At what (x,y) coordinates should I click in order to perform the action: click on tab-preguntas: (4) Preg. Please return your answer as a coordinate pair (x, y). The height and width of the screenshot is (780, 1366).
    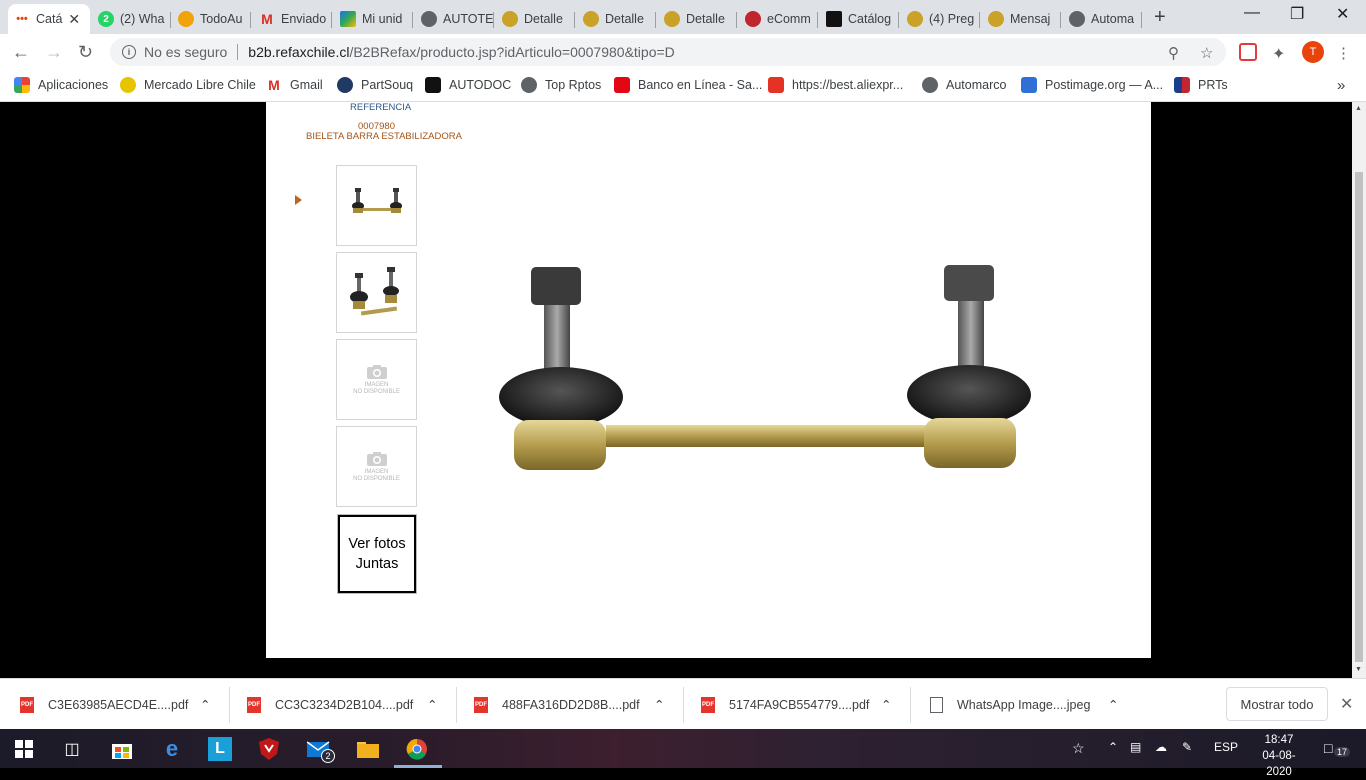
    Looking at the image, I should click on (940, 19).